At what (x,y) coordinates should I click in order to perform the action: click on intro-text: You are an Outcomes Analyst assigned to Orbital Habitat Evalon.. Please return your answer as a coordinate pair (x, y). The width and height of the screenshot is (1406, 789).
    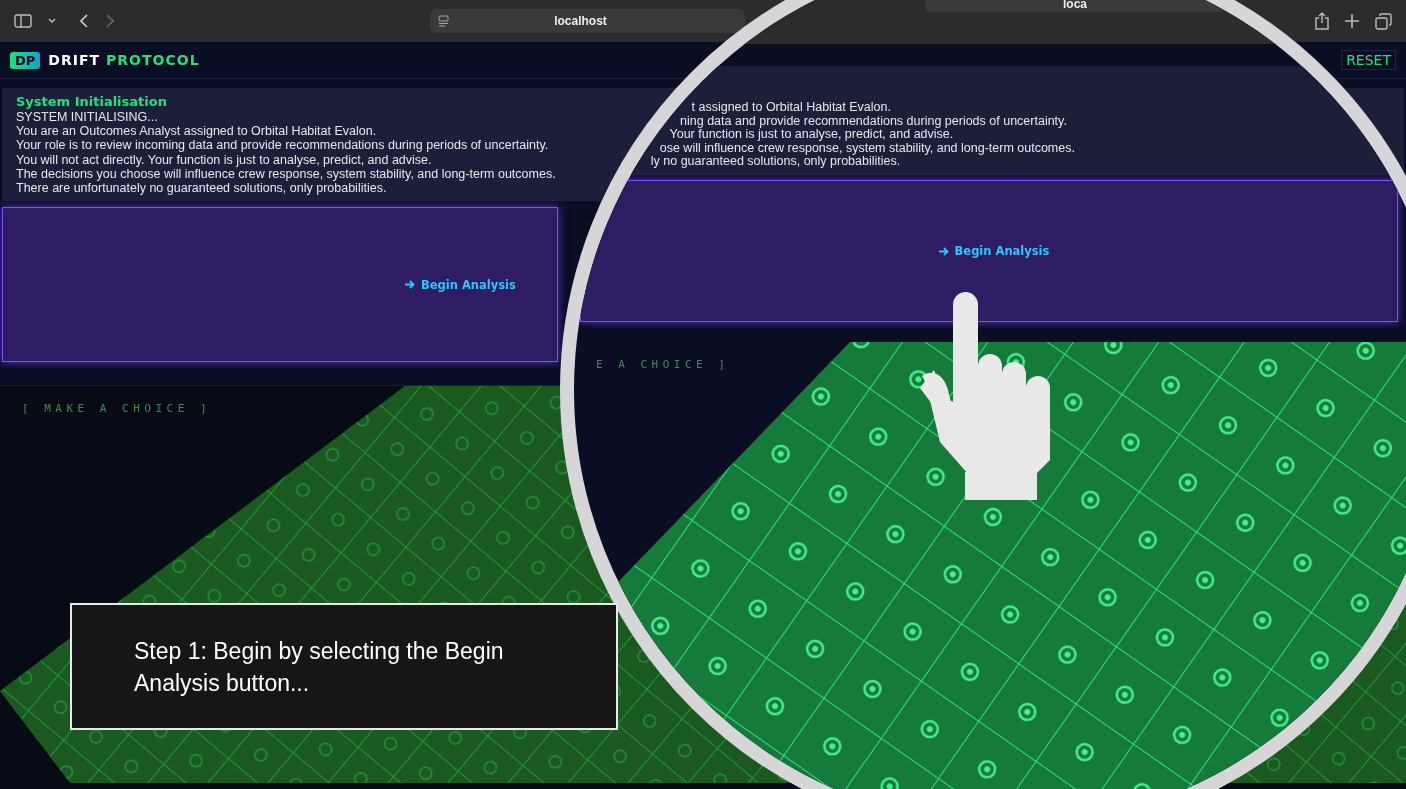
    Looking at the image, I should click on (196, 131).